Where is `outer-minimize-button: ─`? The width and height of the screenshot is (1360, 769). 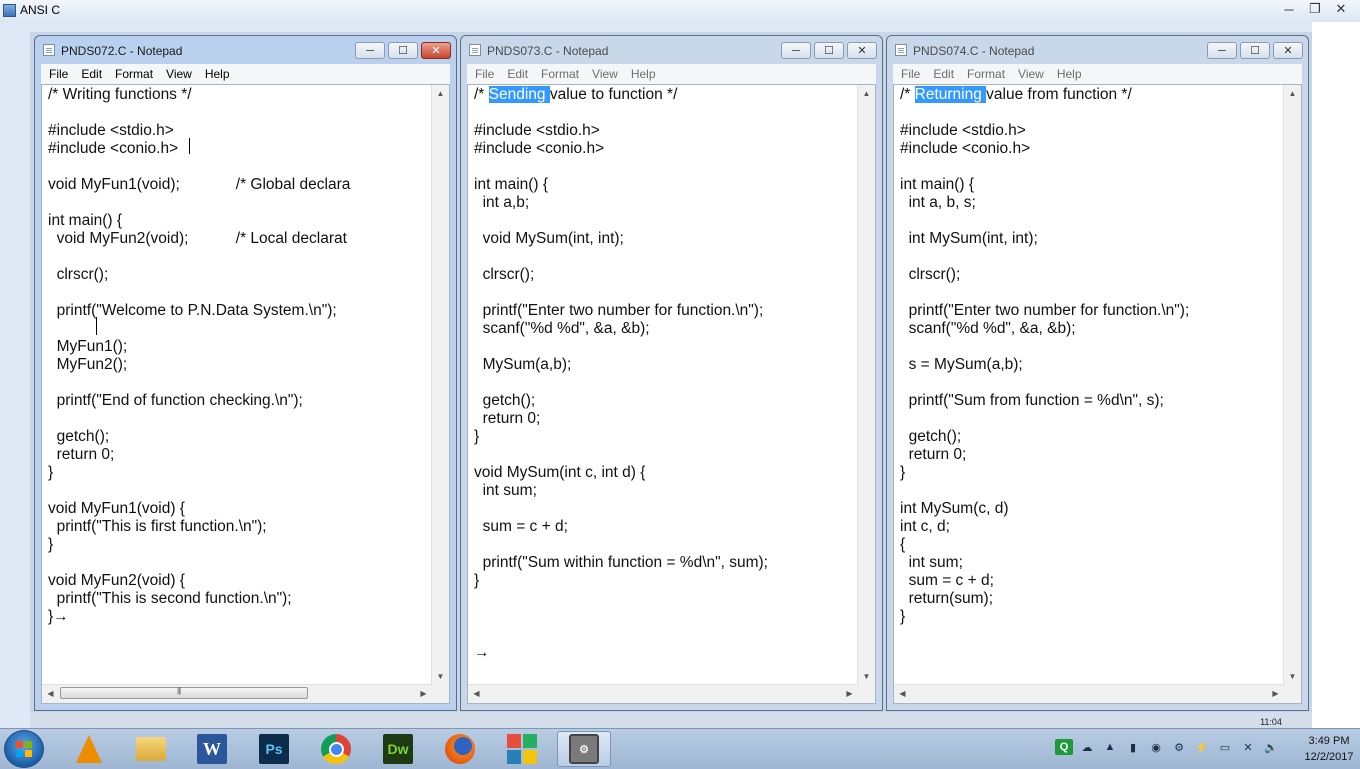
outer-minimize-button: ─ is located at coordinates (1289, 9).